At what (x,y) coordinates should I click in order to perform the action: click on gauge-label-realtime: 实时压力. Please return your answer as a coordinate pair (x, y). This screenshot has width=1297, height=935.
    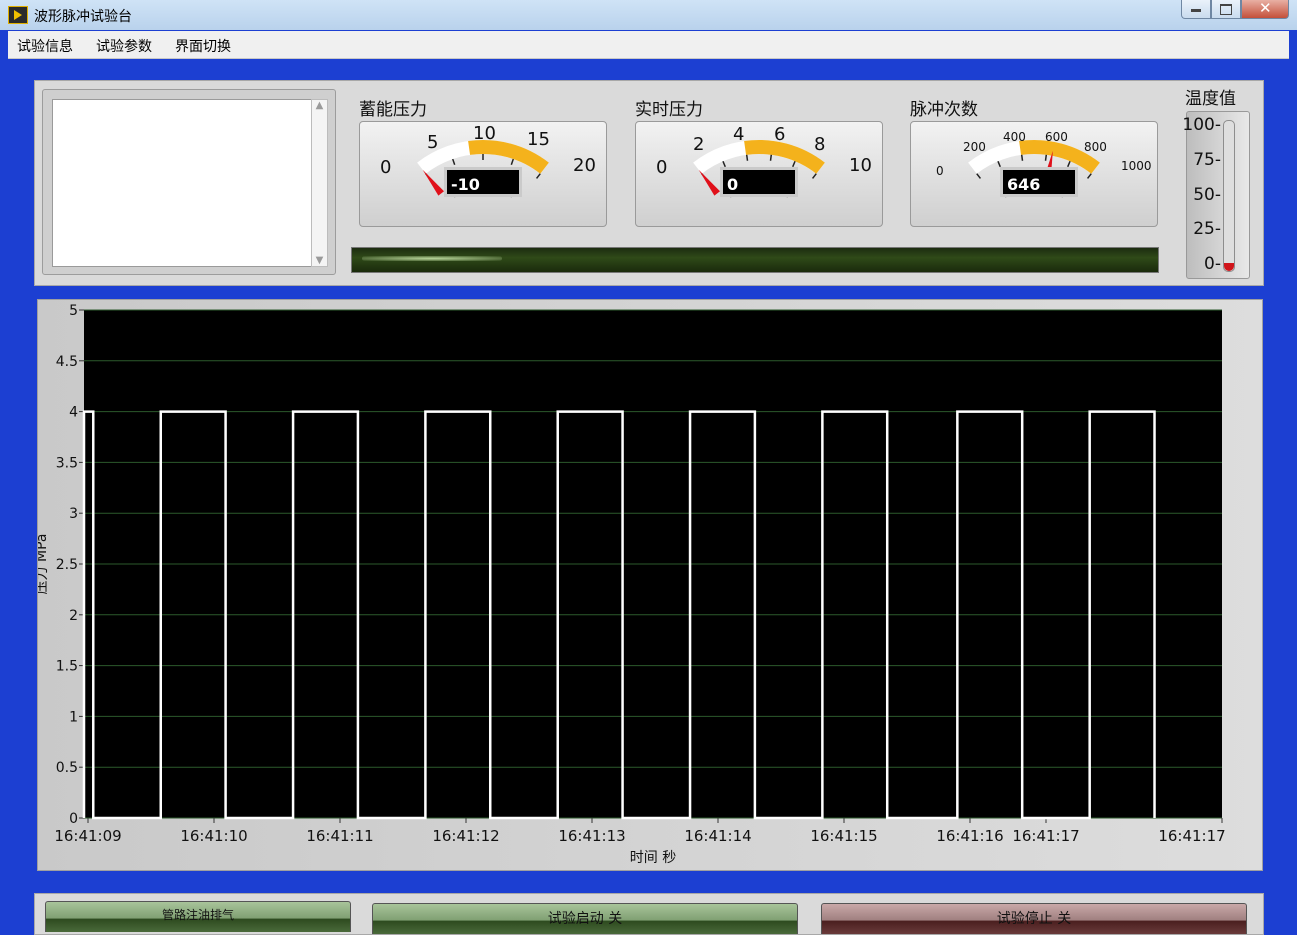
    Looking at the image, I should click on (669, 110).